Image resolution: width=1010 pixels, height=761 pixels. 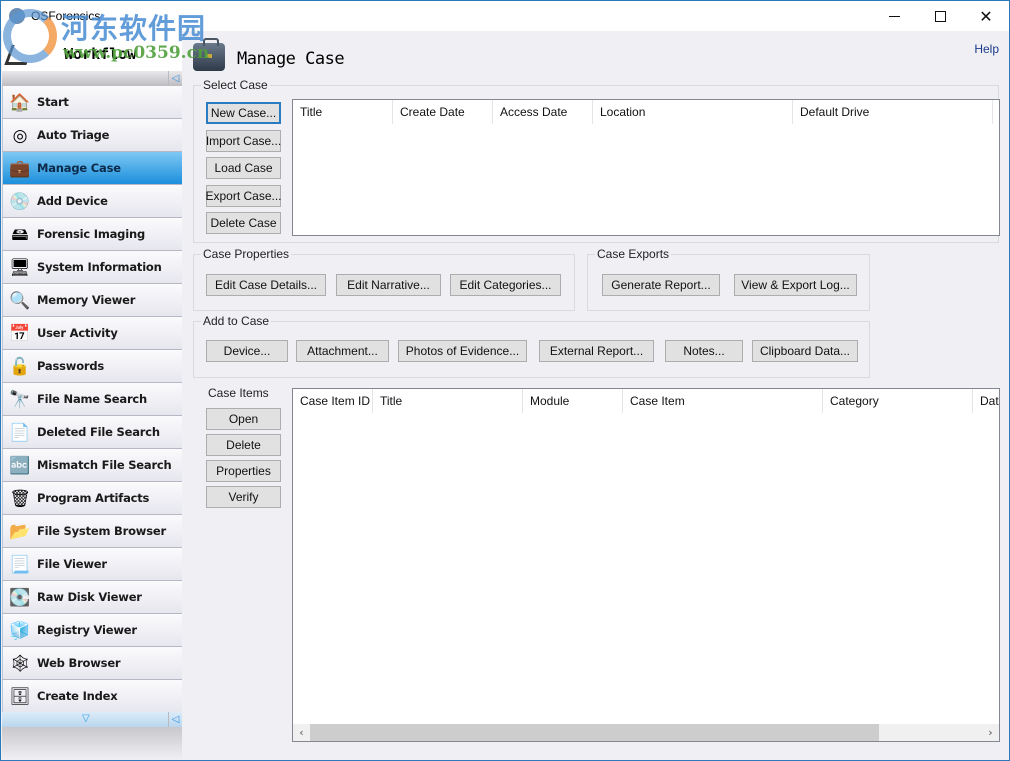 I want to click on sidebar-item-mismatch-file-search: 🔤 Mismatch File Search, so click(x=92, y=465).